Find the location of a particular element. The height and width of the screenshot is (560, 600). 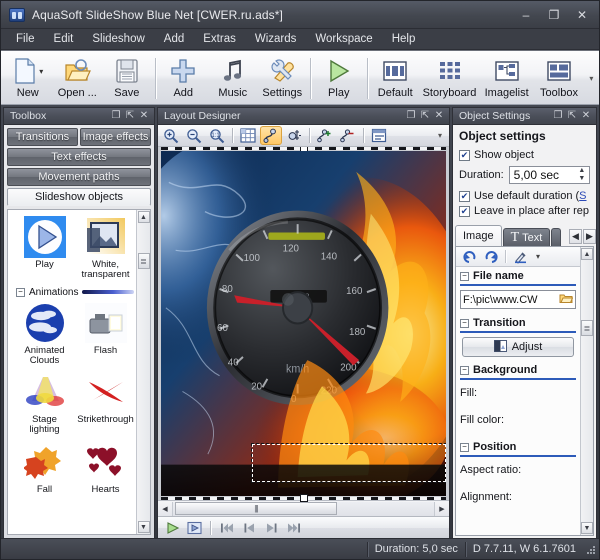

toolbox-pin-icon: ⇱ is located at coordinates (130, 116).